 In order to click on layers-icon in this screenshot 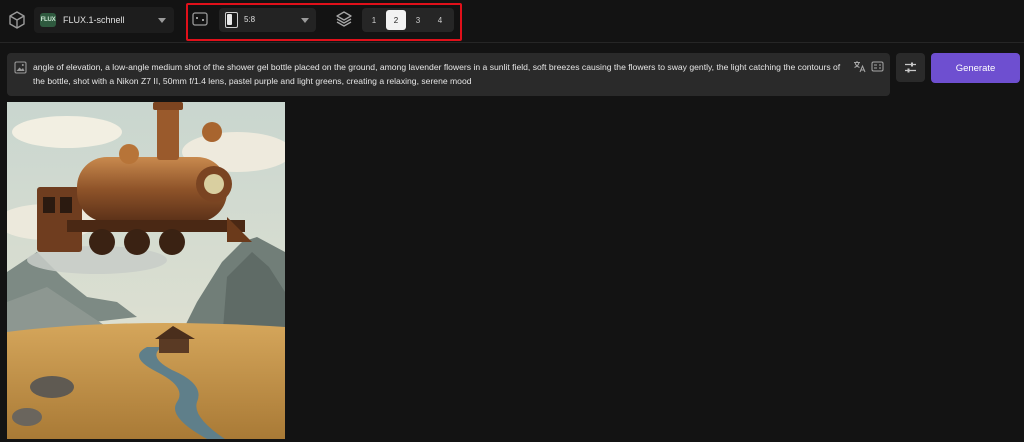, I will do `click(344, 19)`.